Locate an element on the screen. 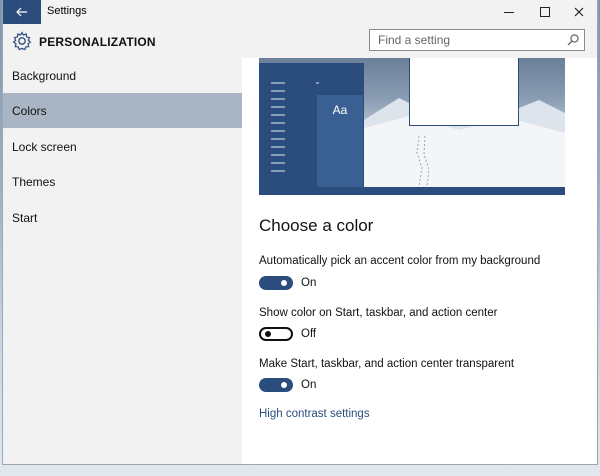 The width and height of the screenshot is (600, 476). search-icon is located at coordinates (573, 40).